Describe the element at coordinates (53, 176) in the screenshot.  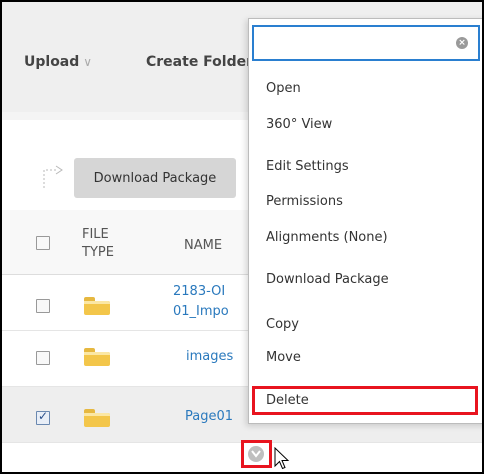
I see `bracket-arrow-icon` at that location.